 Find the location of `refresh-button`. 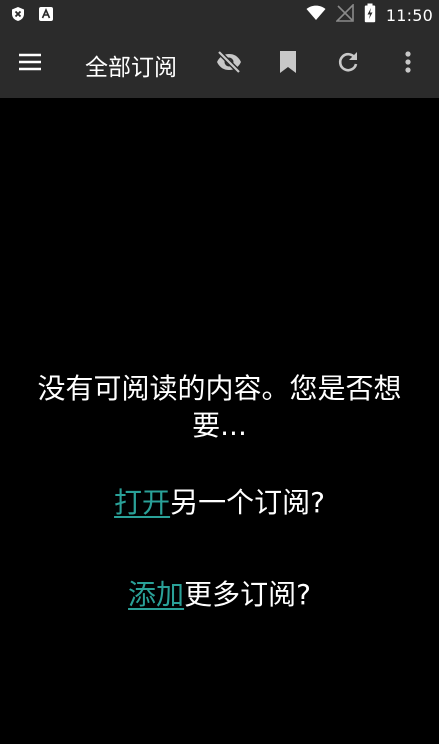

refresh-button is located at coordinates (348, 64).